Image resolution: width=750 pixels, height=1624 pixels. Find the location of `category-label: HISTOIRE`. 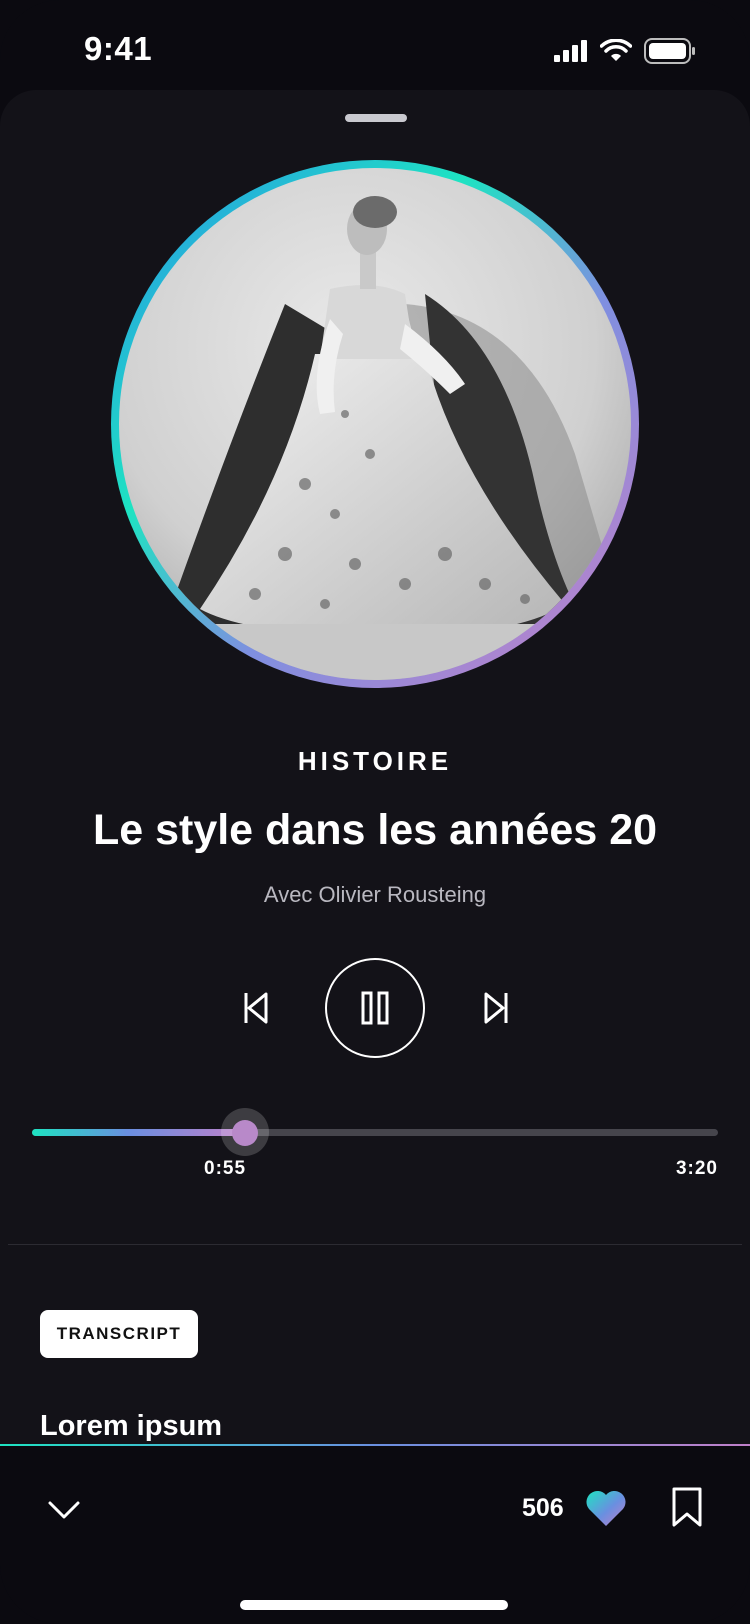

category-label: HISTOIRE is located at coordinates (375, 761).